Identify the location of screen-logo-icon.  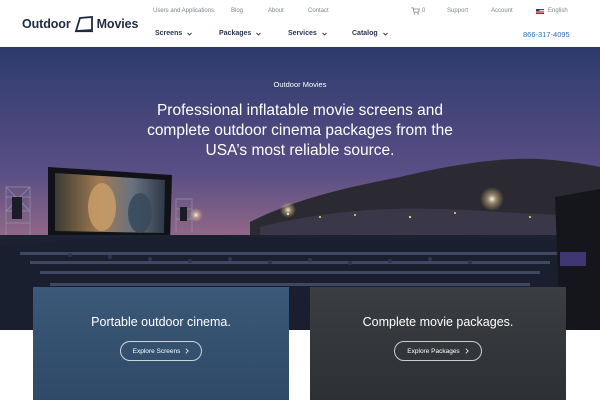
(83, 24).